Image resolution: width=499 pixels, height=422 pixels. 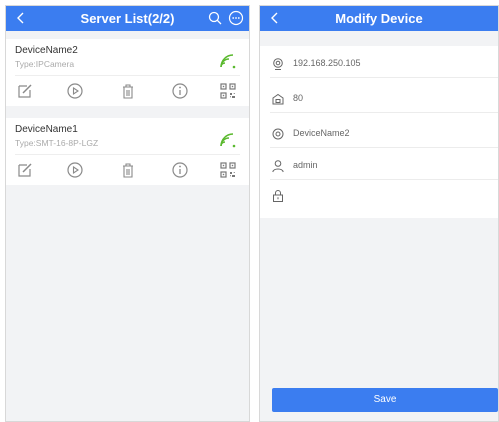 I want to click on device-name: DeviceName2, so click(x=46, y=50).